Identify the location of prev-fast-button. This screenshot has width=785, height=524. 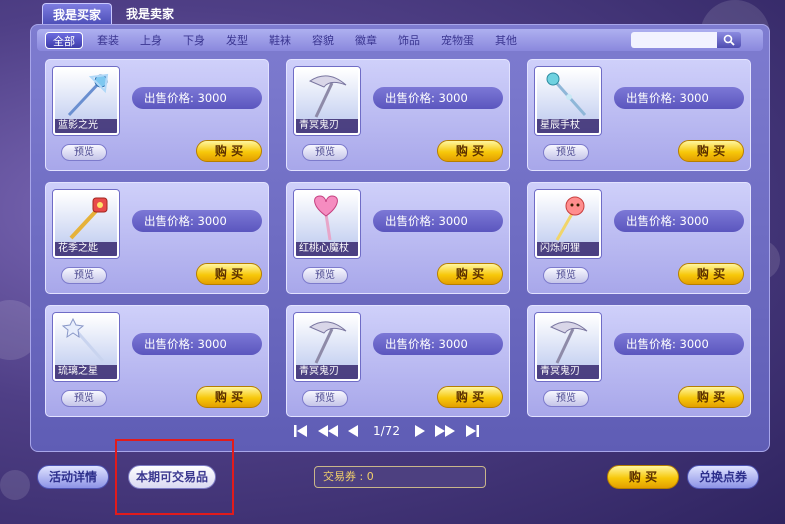
(328, 431).